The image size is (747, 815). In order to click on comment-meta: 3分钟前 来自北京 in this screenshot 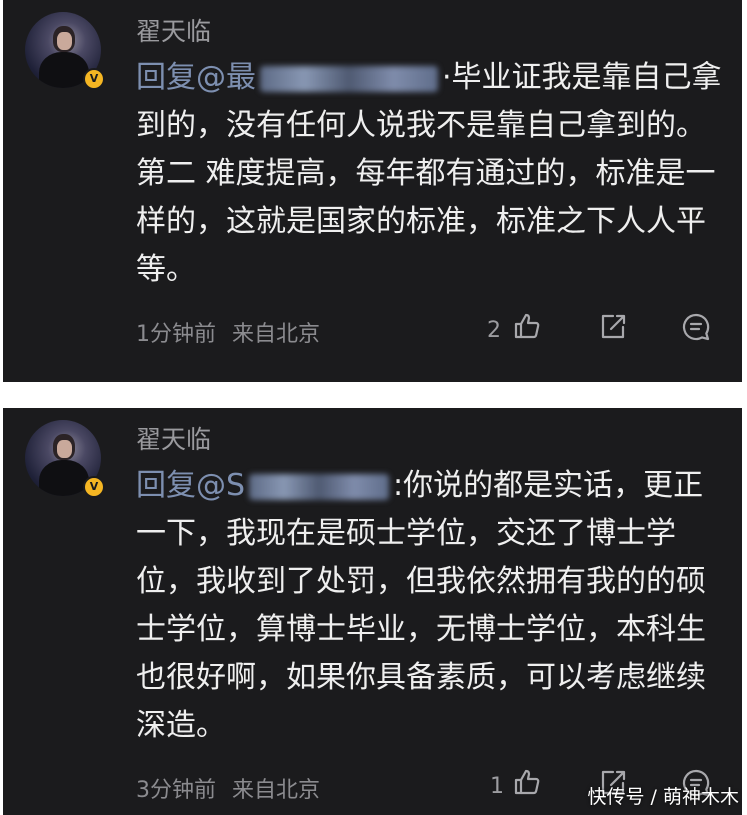, I will do `click(228, 788)`.